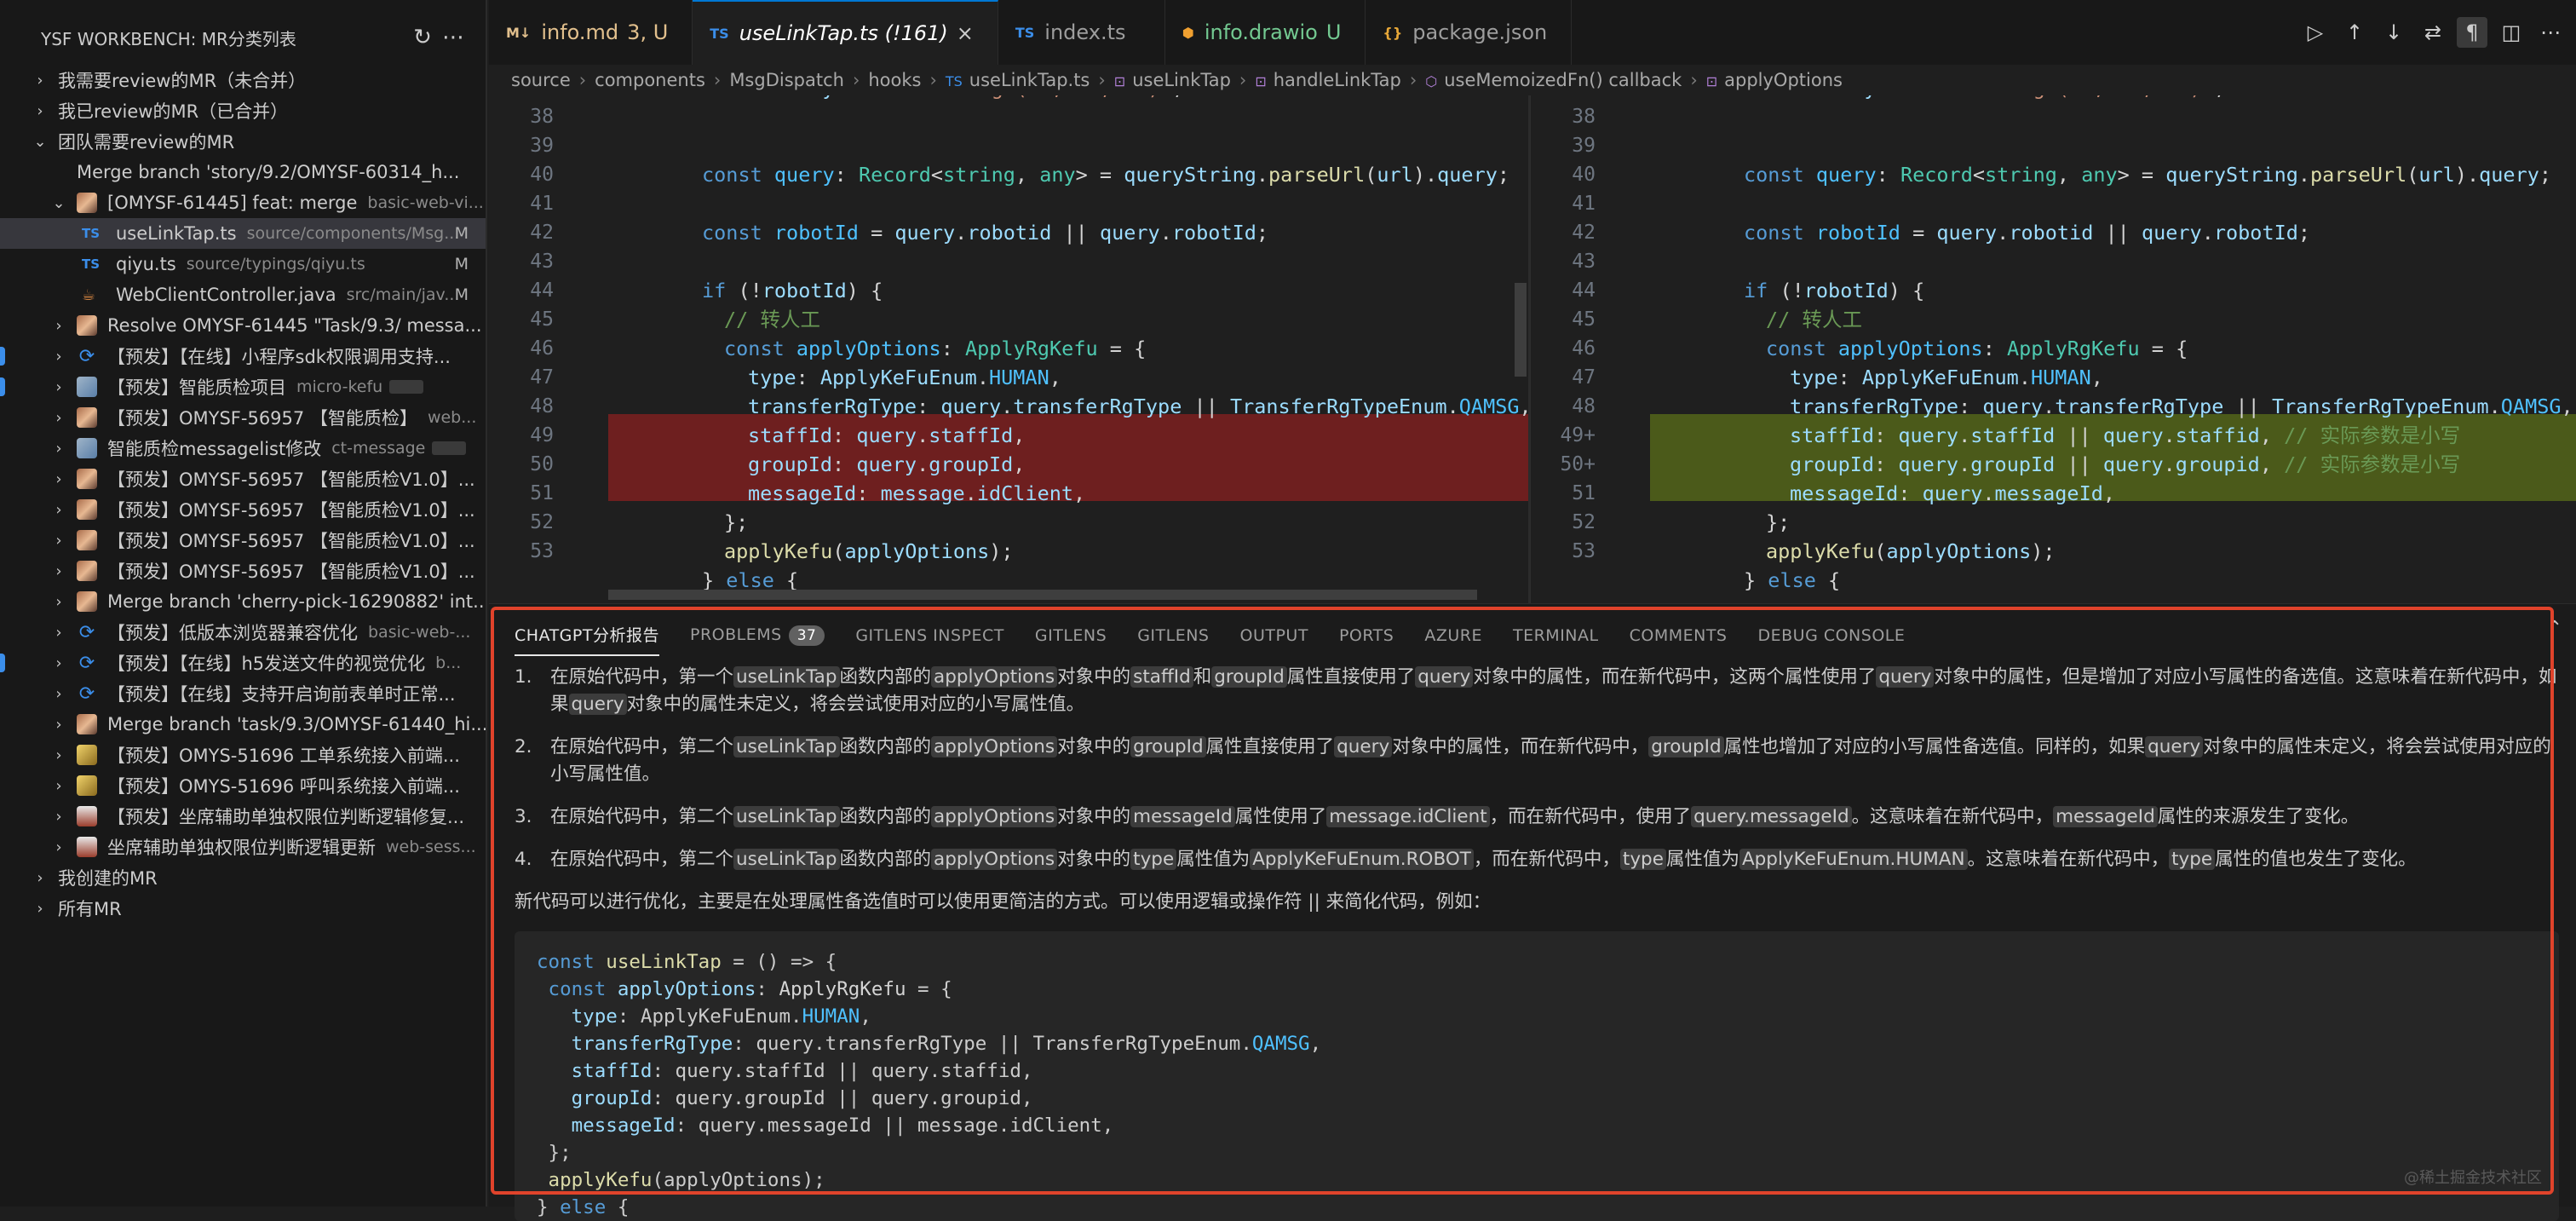 This screenshot has width=2576, height=1221. What do you see at coordinates (243, 234) in the screenshot?
I see `tree-item: TS useLinkTap.ts source/components/Msg... M` at bounding box center [243, 234].